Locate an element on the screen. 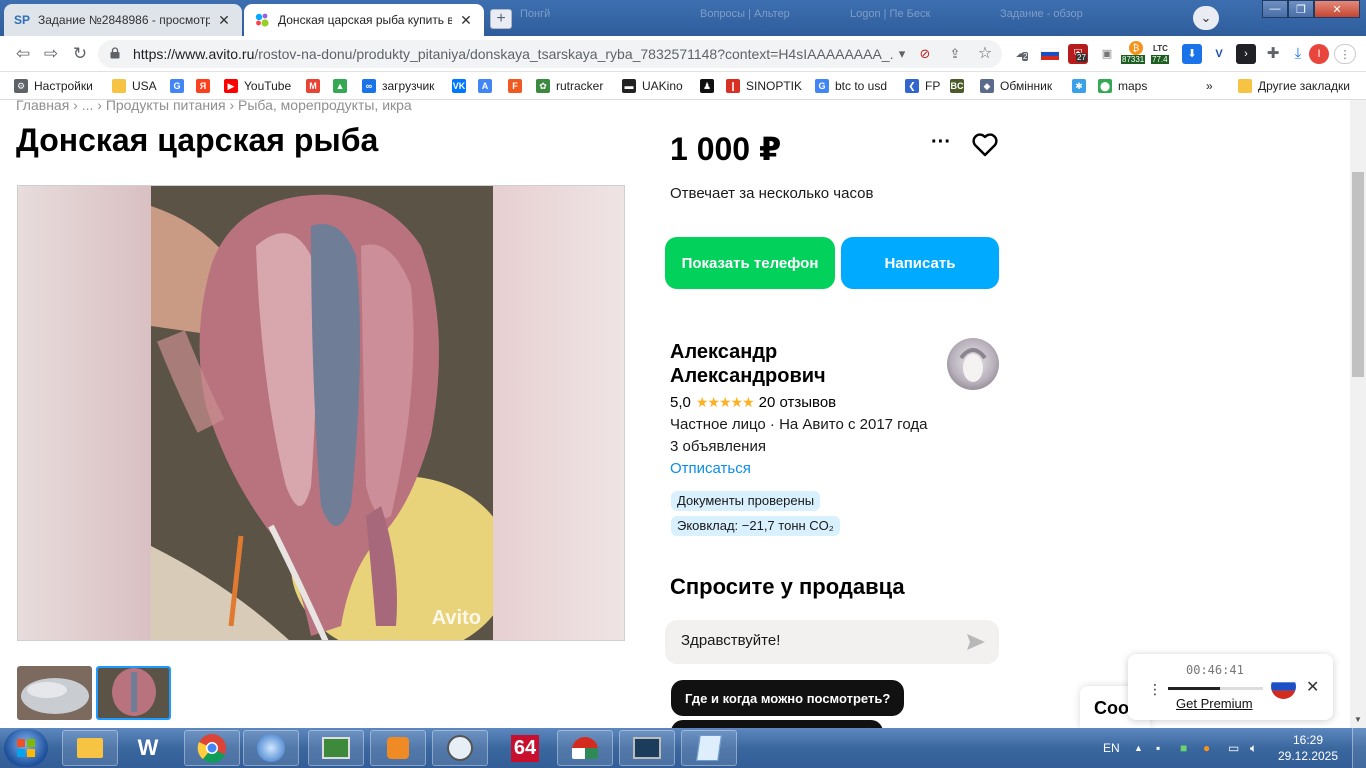 This screenshot has width=1366, height=768. bitcoin-extension-icon: ₿ 87331 is located at coordinates (1135, 52).